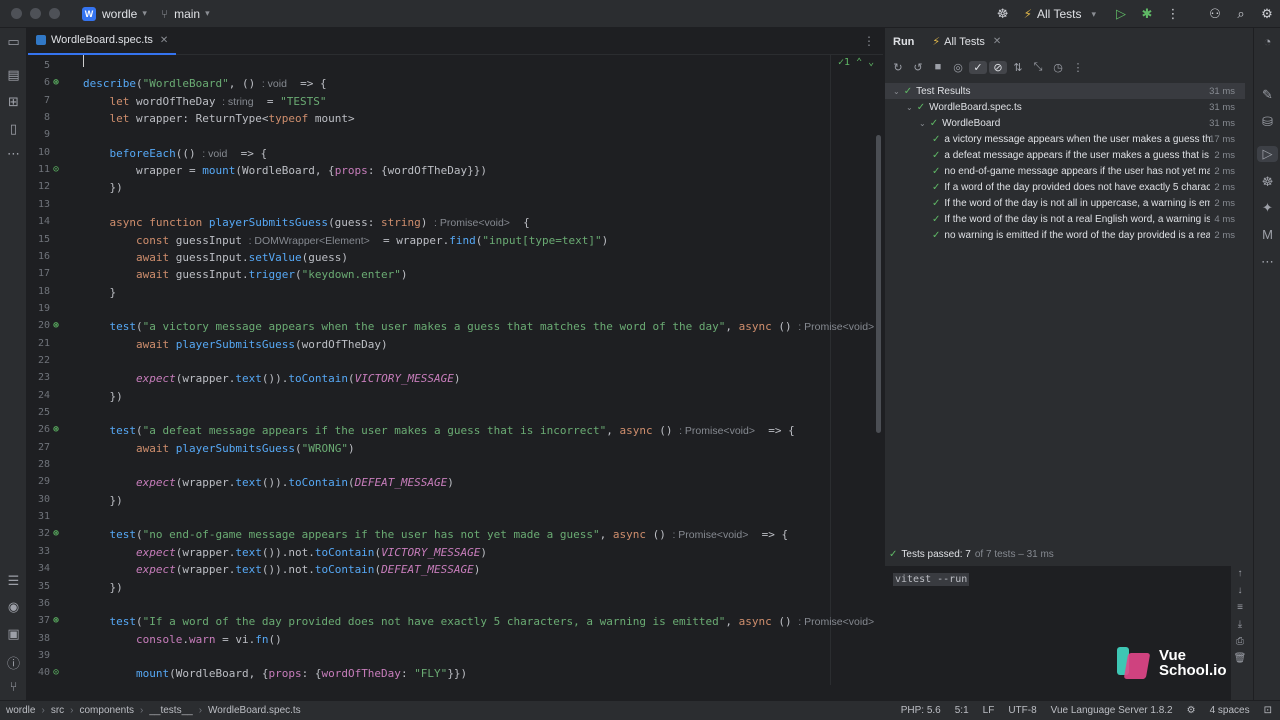 This screenshot has height=720, width=1280. Describe the element at coordinates (119, 14) in the screenshot. I see `project-name: wordle` at that location.